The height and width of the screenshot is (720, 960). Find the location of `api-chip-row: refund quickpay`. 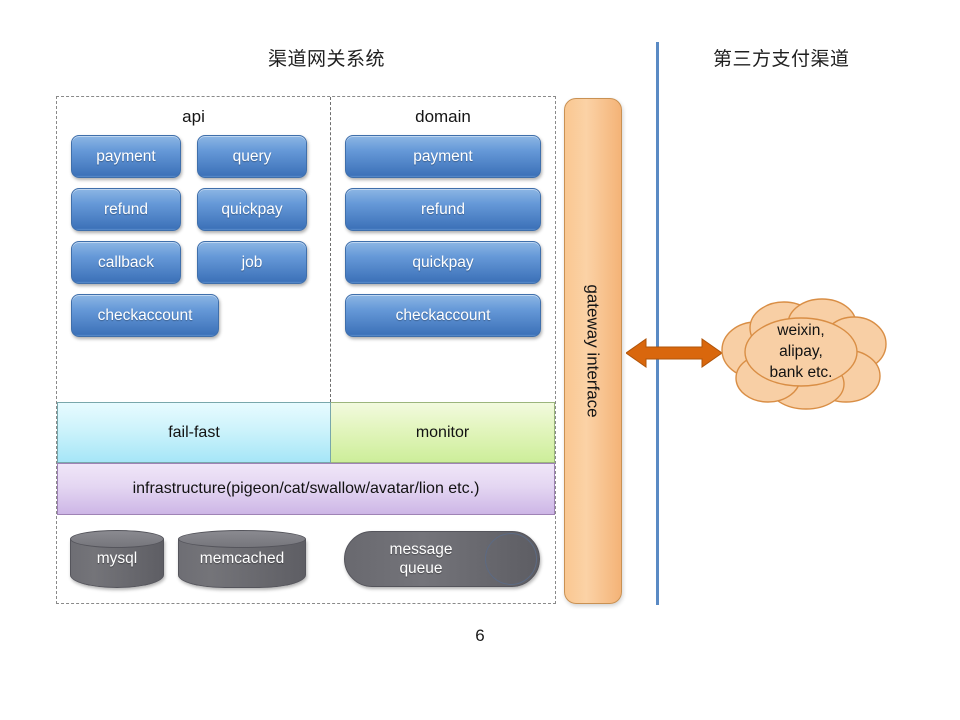

api-chip-row: refund quickpay is located at coordinates (193, 209).